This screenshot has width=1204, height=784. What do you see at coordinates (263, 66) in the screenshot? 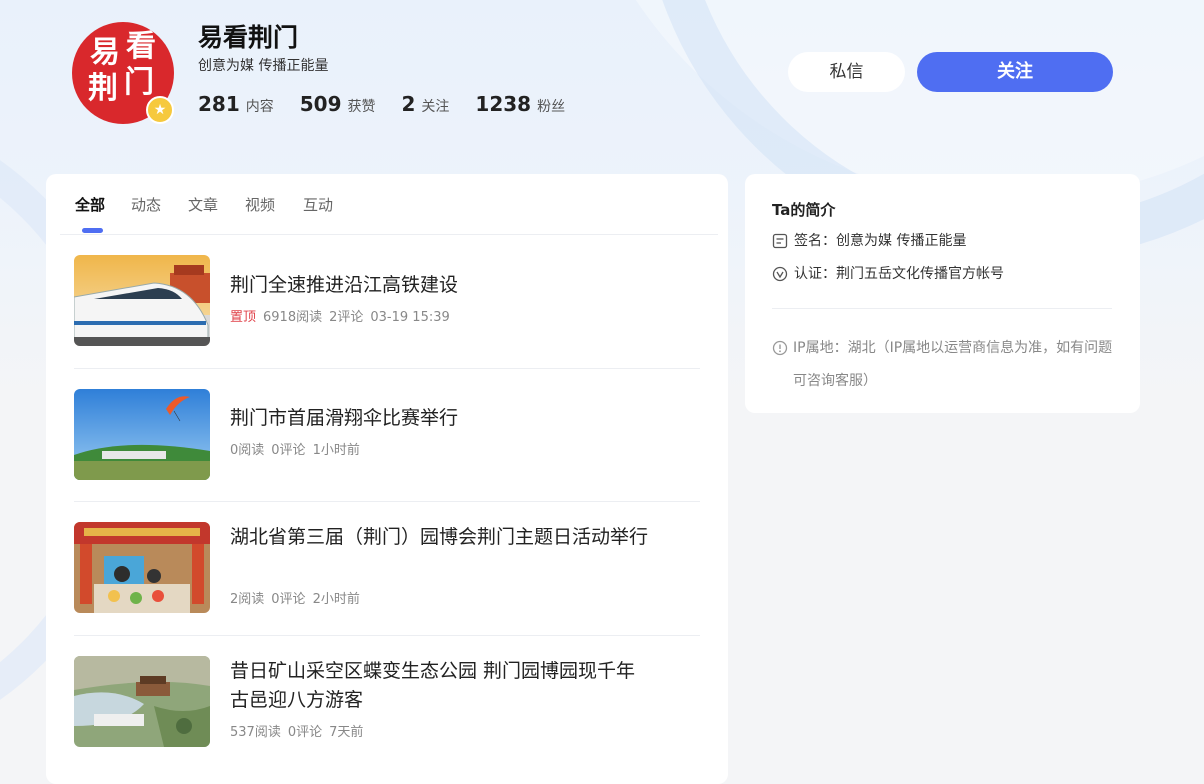
I see `profile-motto: 创意为媒 传播正能量` at bounding box center [263, 66].